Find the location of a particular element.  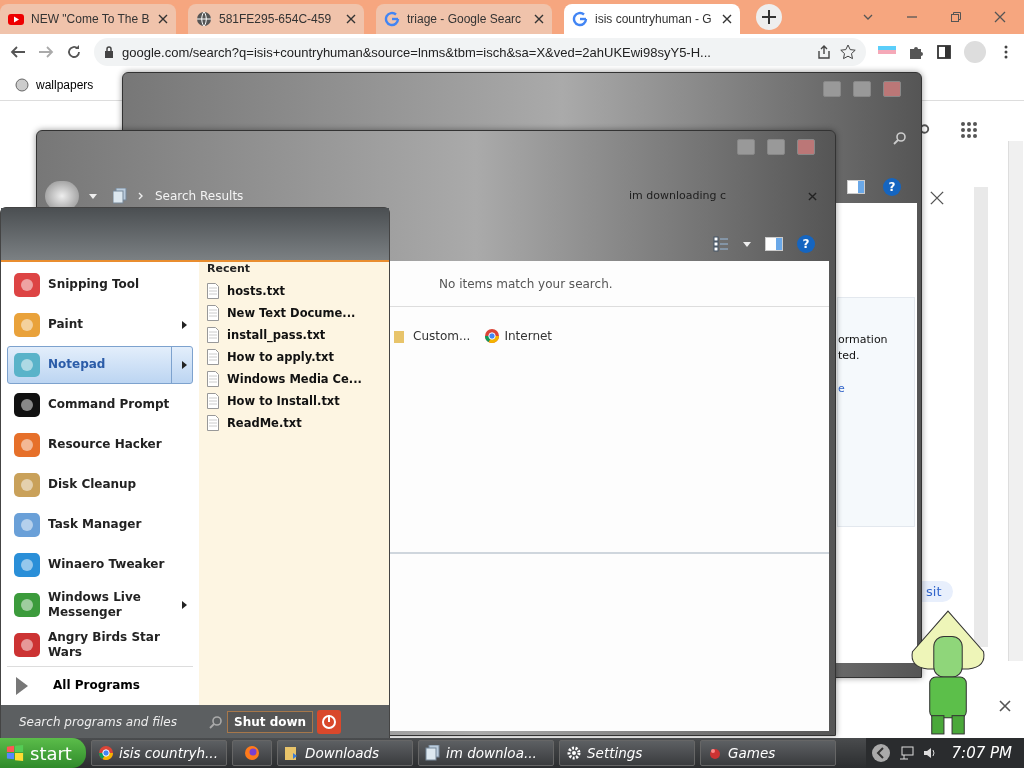

program-item: Disk Cleanup is located at coordinates (100, 484).